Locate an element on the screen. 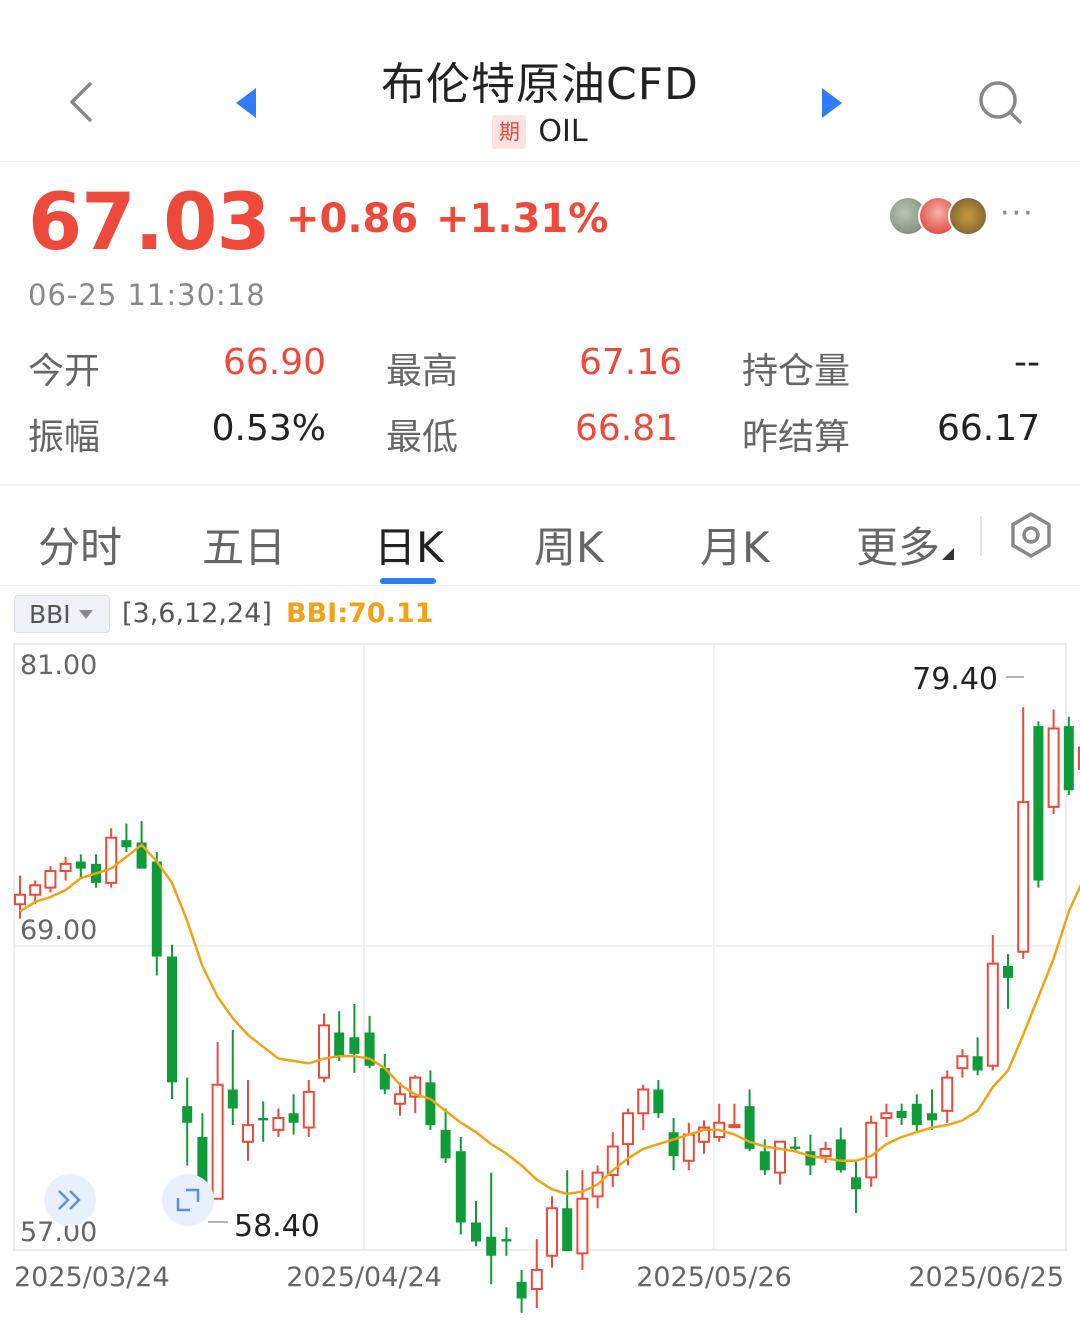 This screenshot has height=1327, width=1080. stat-label-prev-settlement: 昨结算 is located at coordinates (796, 437).